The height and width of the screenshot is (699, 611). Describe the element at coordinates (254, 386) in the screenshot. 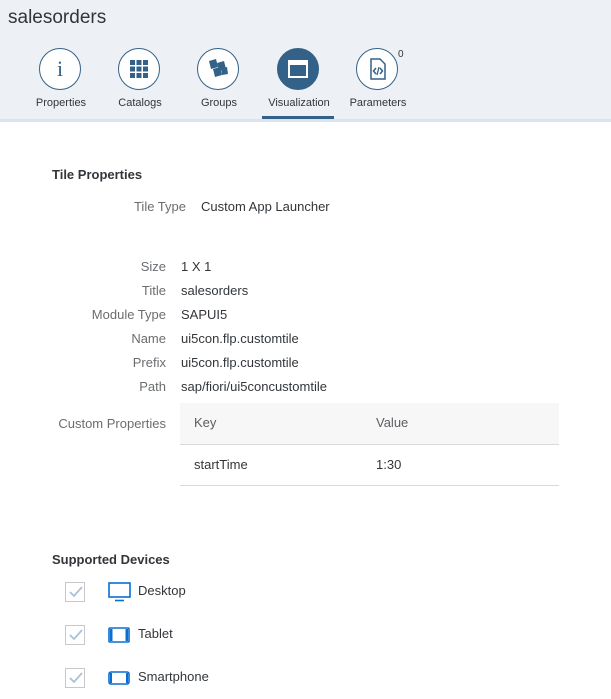

I see `path-value: sap/fiori/ui5concustomtile` at that location.